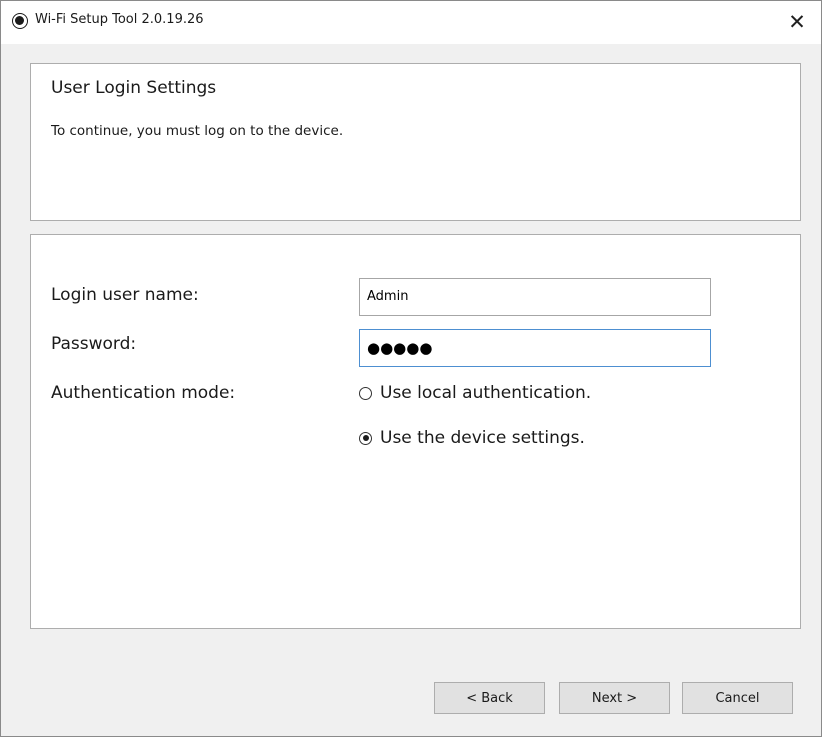 The height and width of the screenshot is (737, 822). I want to click on next-button: Next >, so click(614, 698).